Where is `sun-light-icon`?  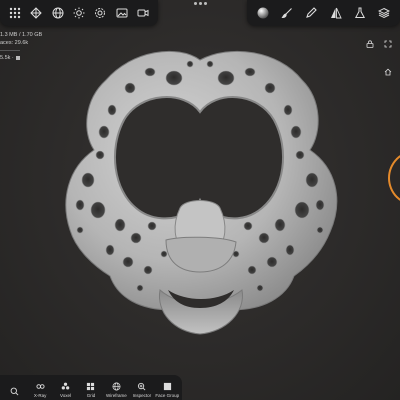 sun-light-icon is located at coordinates (79, 13).